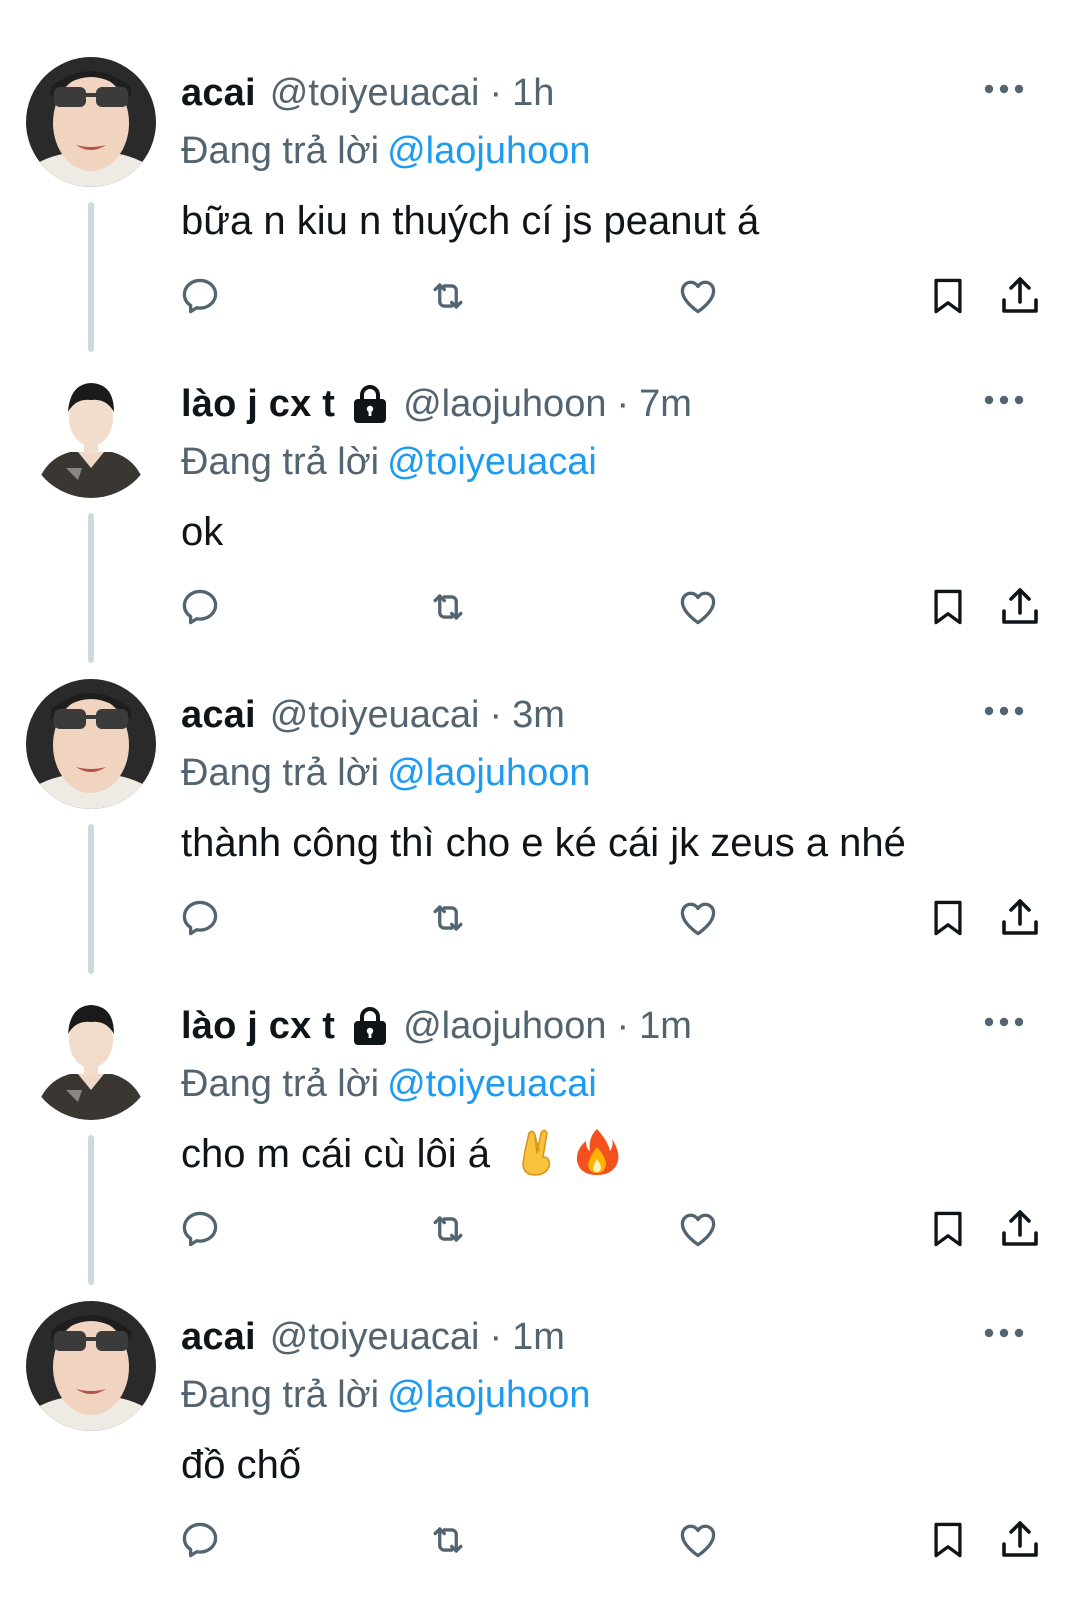 This screenshot has width=1080, height=1620. What do you see at coordinates (370, 1026) in the screenshot?
I see `lock-icon` at bounding box center [370, 1026].